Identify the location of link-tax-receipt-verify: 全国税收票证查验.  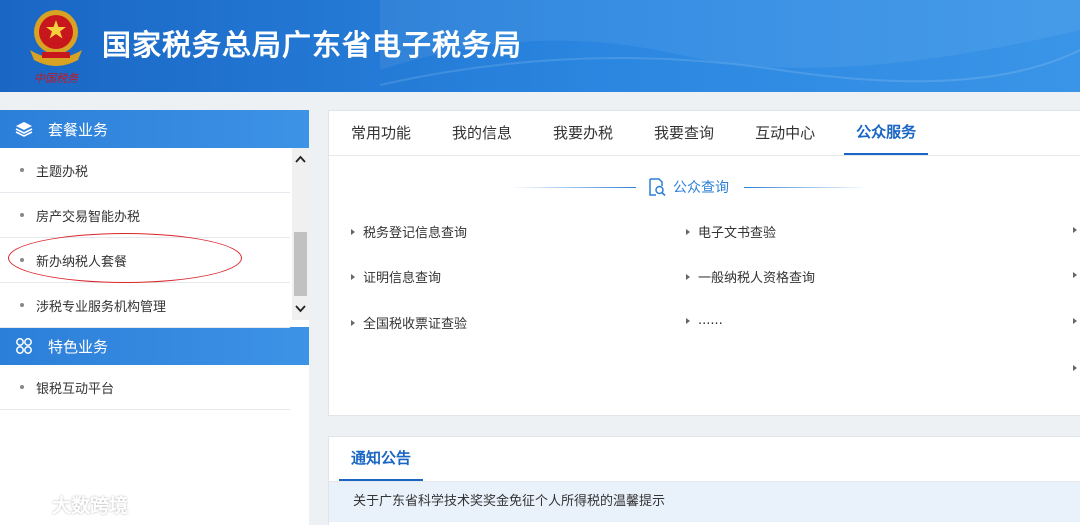
(409, 322).